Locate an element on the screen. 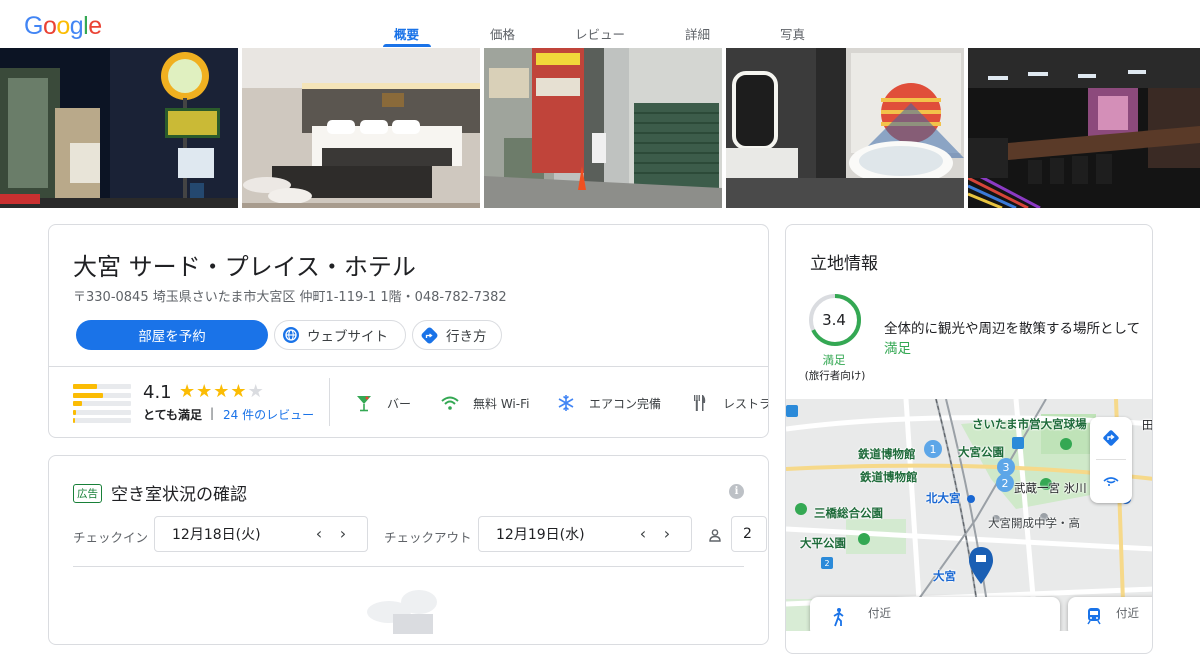 This screenshot has width=1200, height=654. checkin-label: チェックイン is located at coordinates (111, 537).